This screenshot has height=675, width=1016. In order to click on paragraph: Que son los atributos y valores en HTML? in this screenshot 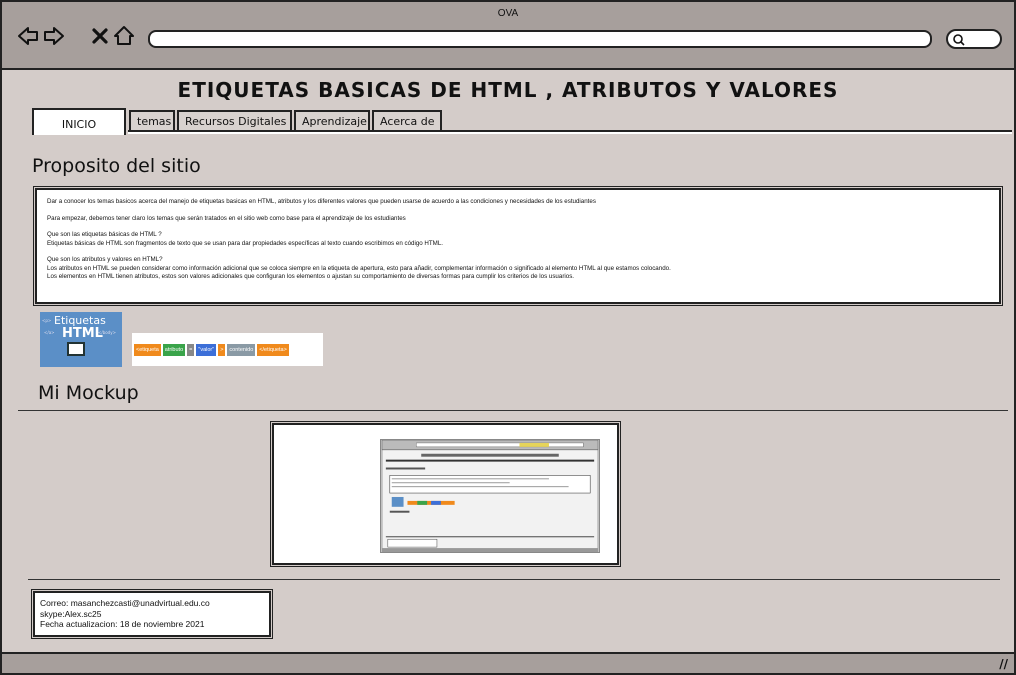, I will do `click(105, 259)`.